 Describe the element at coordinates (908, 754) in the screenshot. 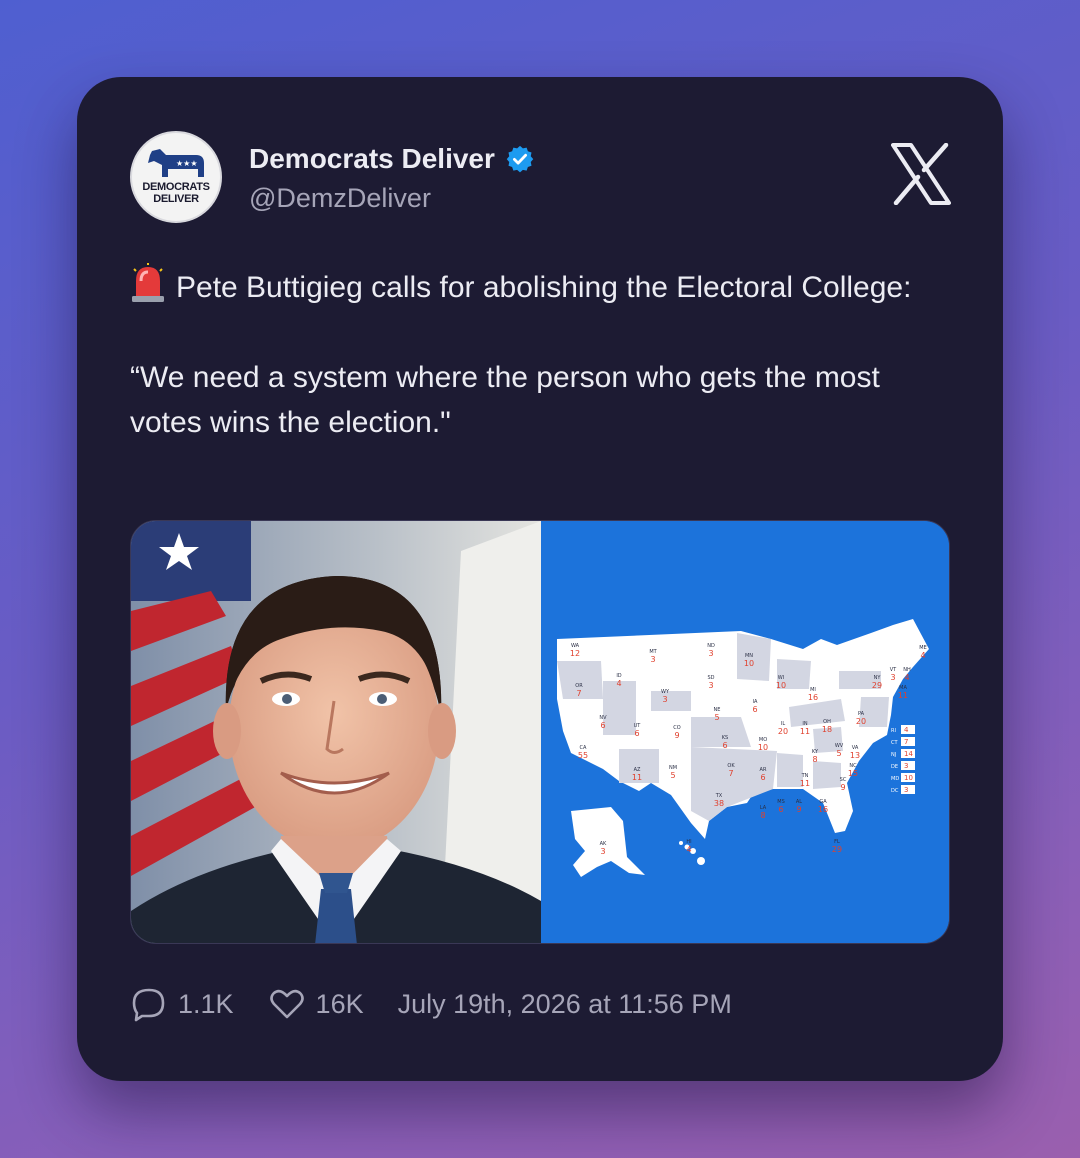

I see `map-legend-votes: 14` at that location.